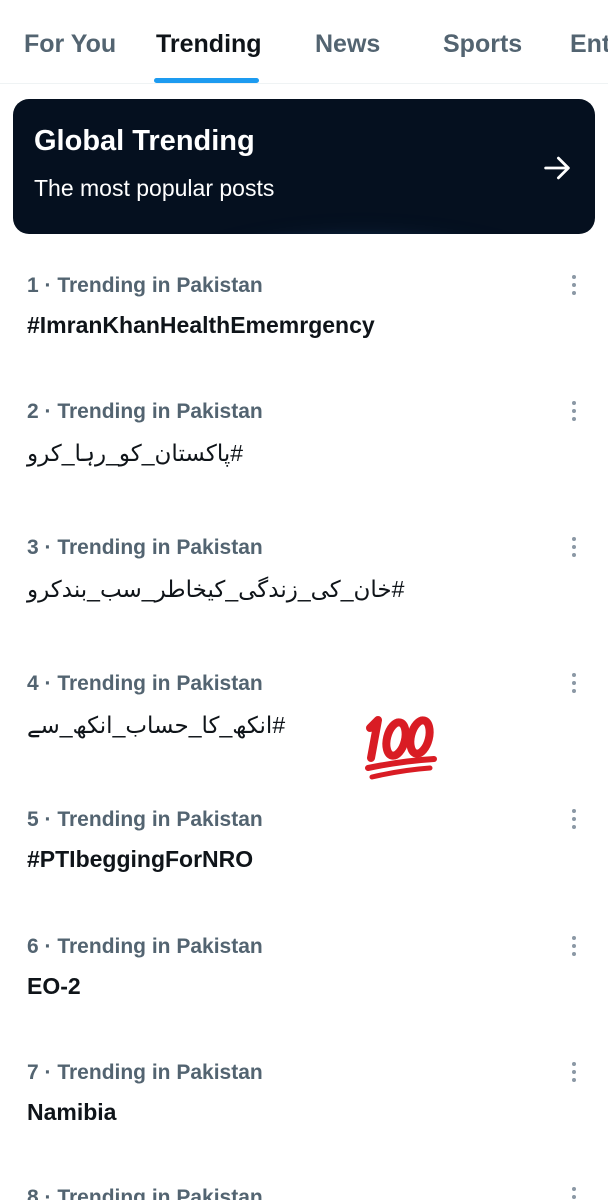  What do you see at coordinates (401, 748) in the screenshot?
I see `hundred-points-emoji` at bounding box center [401, 748].